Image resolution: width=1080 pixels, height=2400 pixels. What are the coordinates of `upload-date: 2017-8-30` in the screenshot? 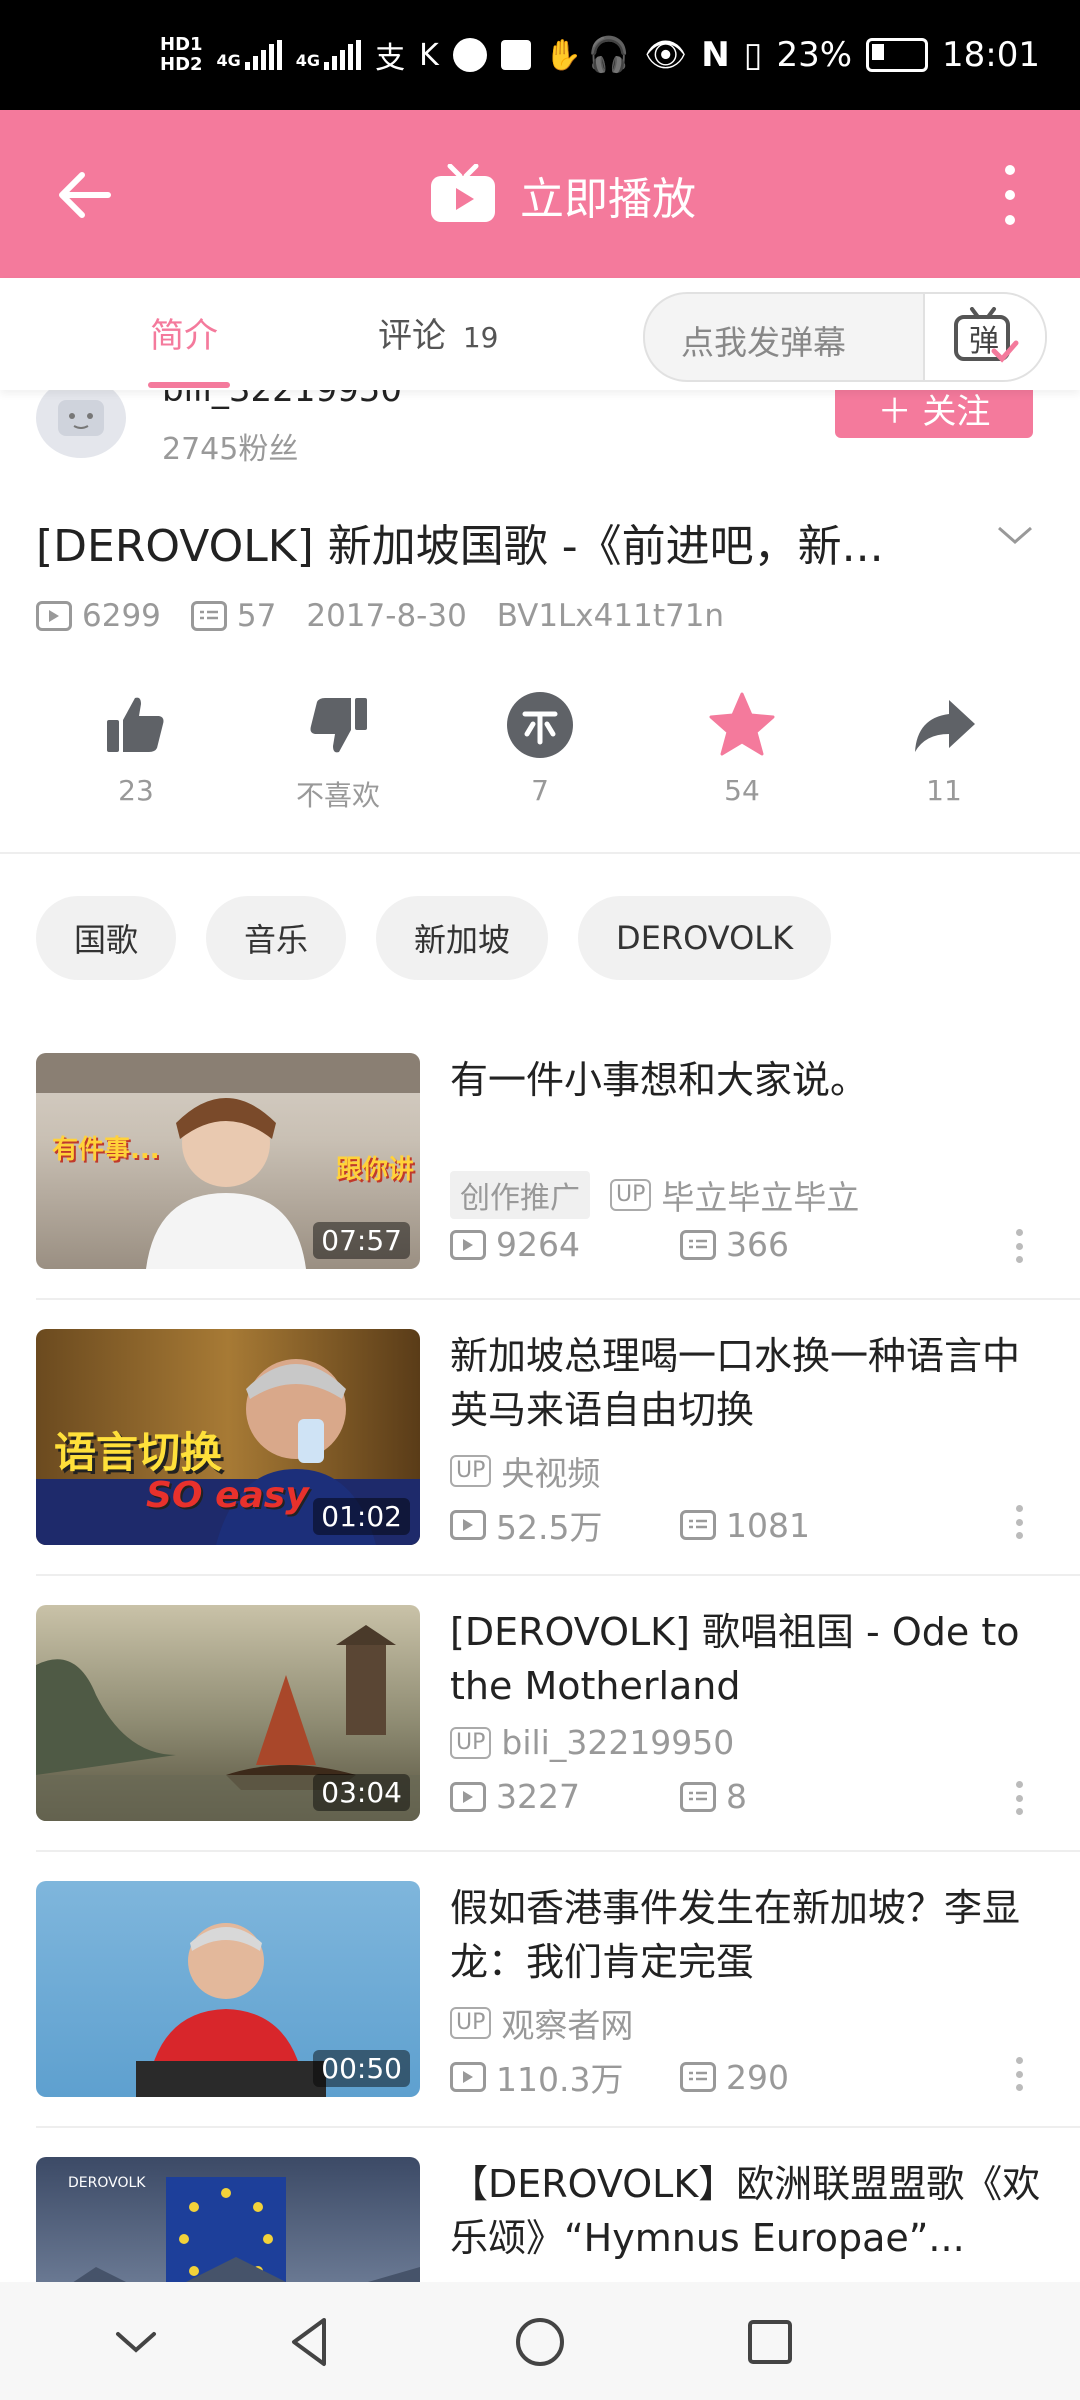 It's located at (386, 616).